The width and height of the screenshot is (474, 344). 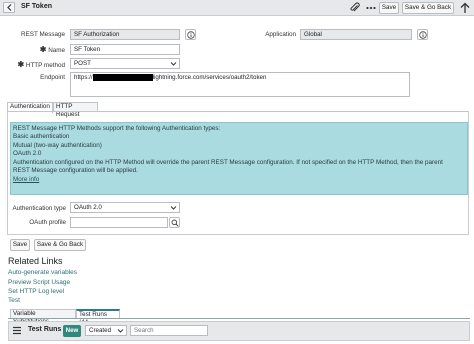 What do you see at coordinates (125, 34) in the screenshot?
I see `rest-message-field: SF Authorization` at bounding box center [125, 34].